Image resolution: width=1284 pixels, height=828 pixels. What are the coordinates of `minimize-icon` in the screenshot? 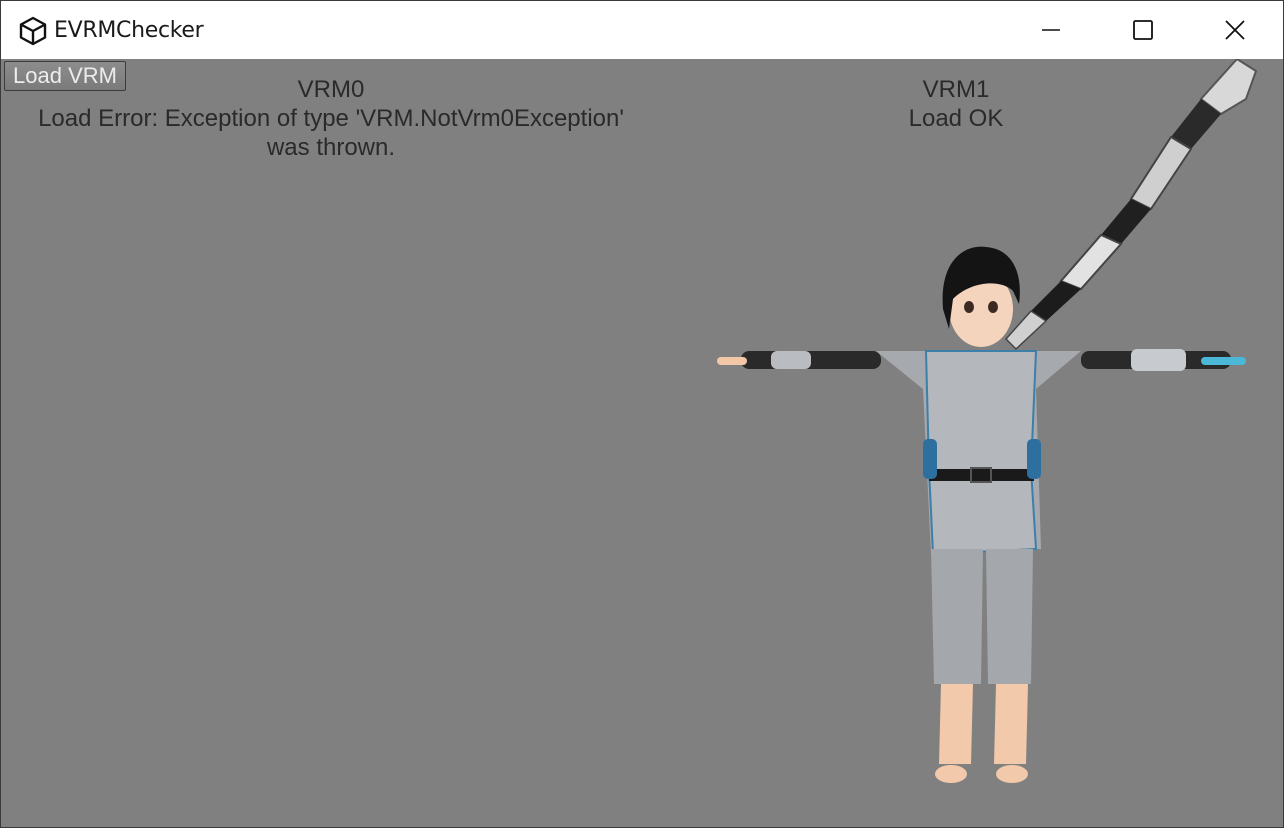 It's located at (1051, 30).